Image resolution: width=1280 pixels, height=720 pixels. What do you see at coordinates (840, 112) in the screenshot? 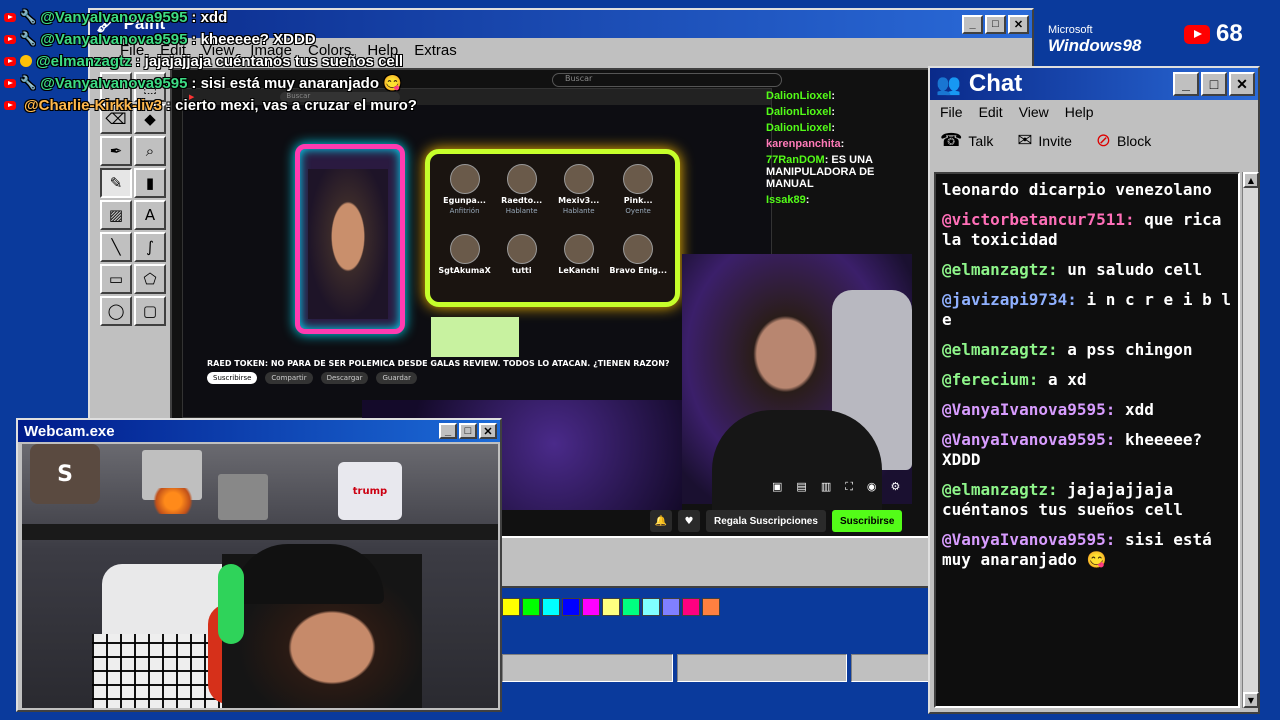
I see `kick-chat-message: DalionLioxel:` at bounding box center [840, 112].